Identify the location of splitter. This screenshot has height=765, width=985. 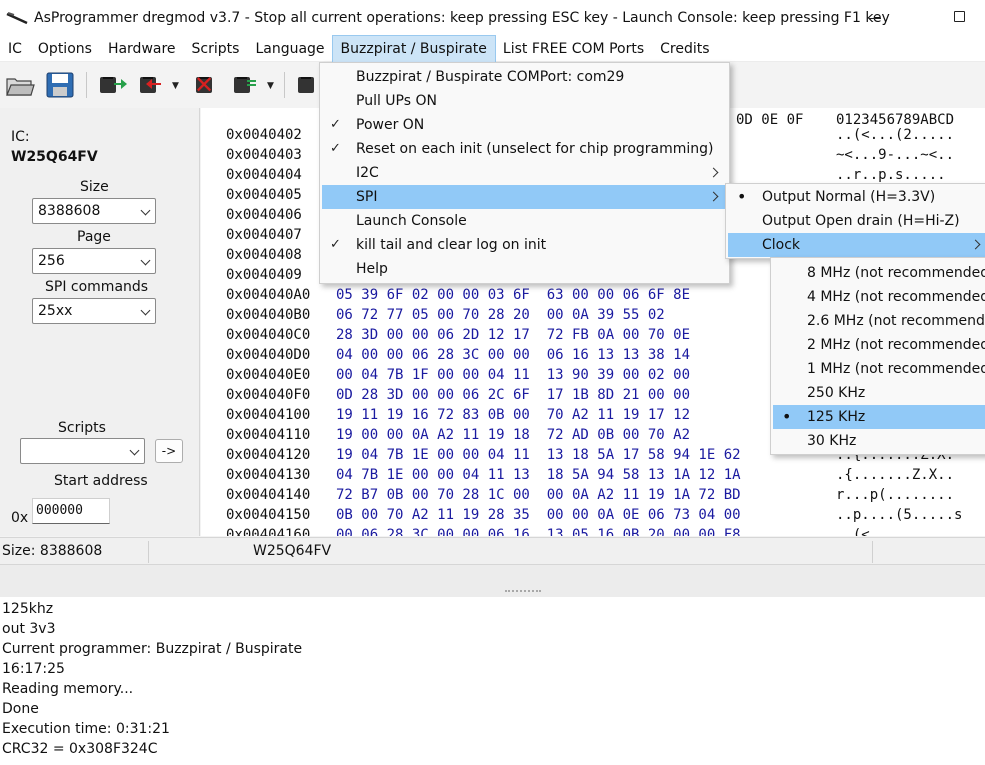
(492, 581).